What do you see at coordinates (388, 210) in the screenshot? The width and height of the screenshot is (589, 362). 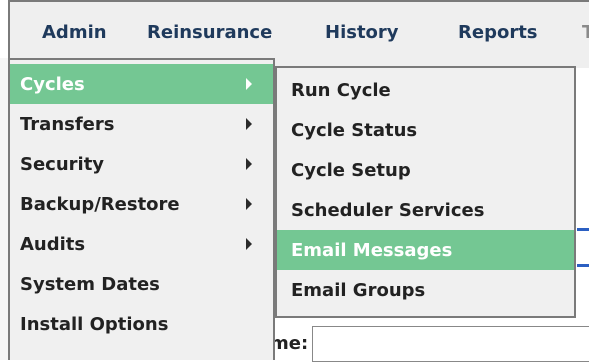 I see `menu-item-label: Scheduler Services` at bounding box center [388, 210].